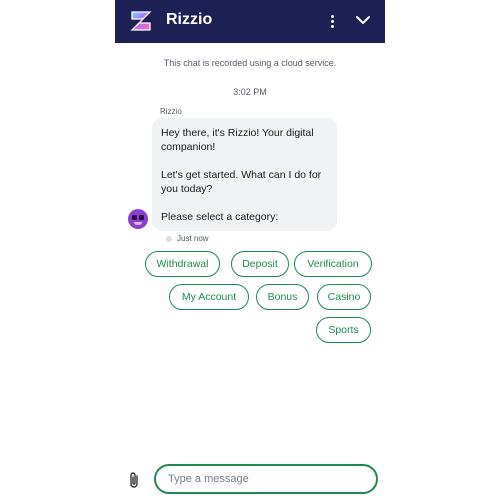 The image size is (500, 500). What do you see at coordinates (220, 217) in the screenshot?
I see `message-line: Please select a category:` at bounding box center [220, 217].